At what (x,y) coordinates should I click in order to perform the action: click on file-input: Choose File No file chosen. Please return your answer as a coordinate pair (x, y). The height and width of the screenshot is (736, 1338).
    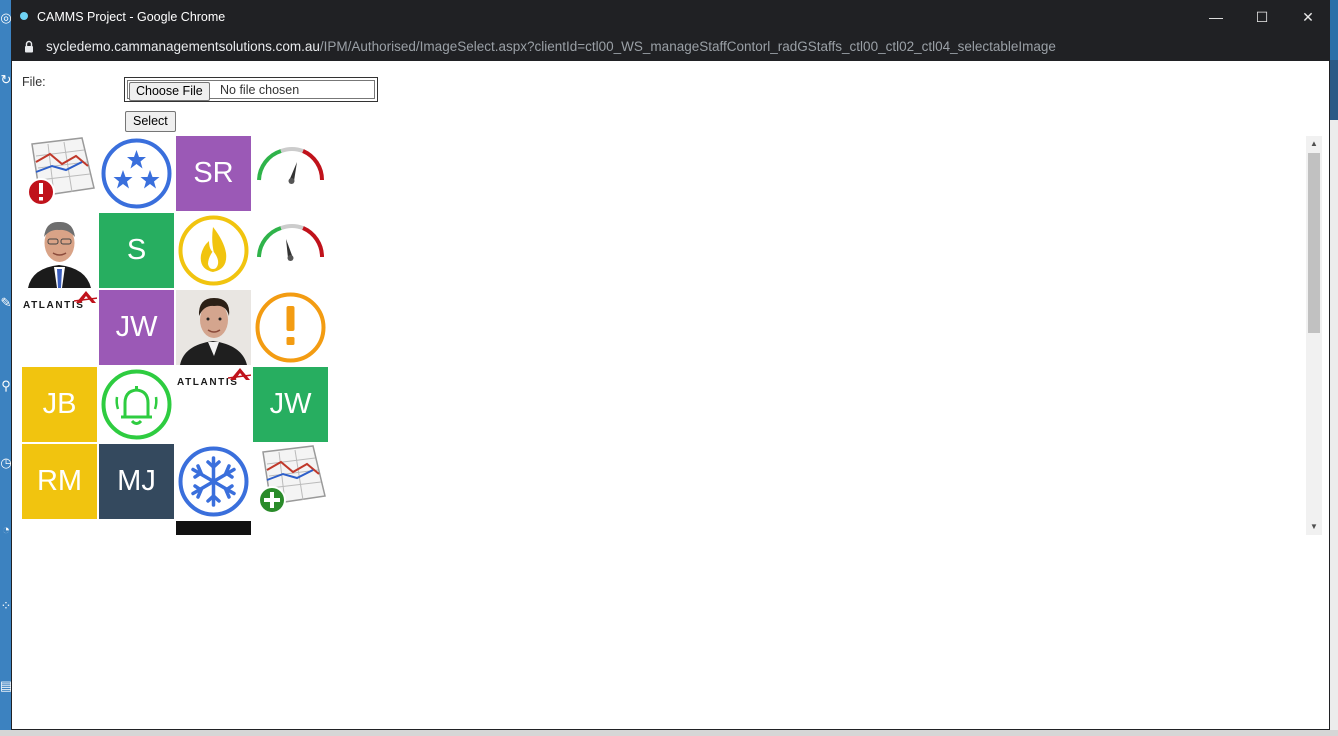
    Looking at the image, I should click on (251, 89).